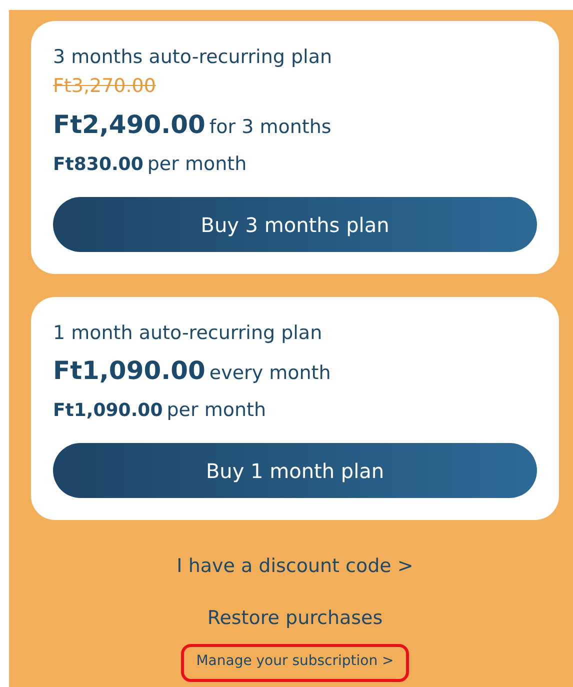 The height and width of the screenshot is (687, 573). What do you see at coordinates (295, 618) in the screenshot?
I see `text-link: Restore purchases` at bounding box center [295, 618].